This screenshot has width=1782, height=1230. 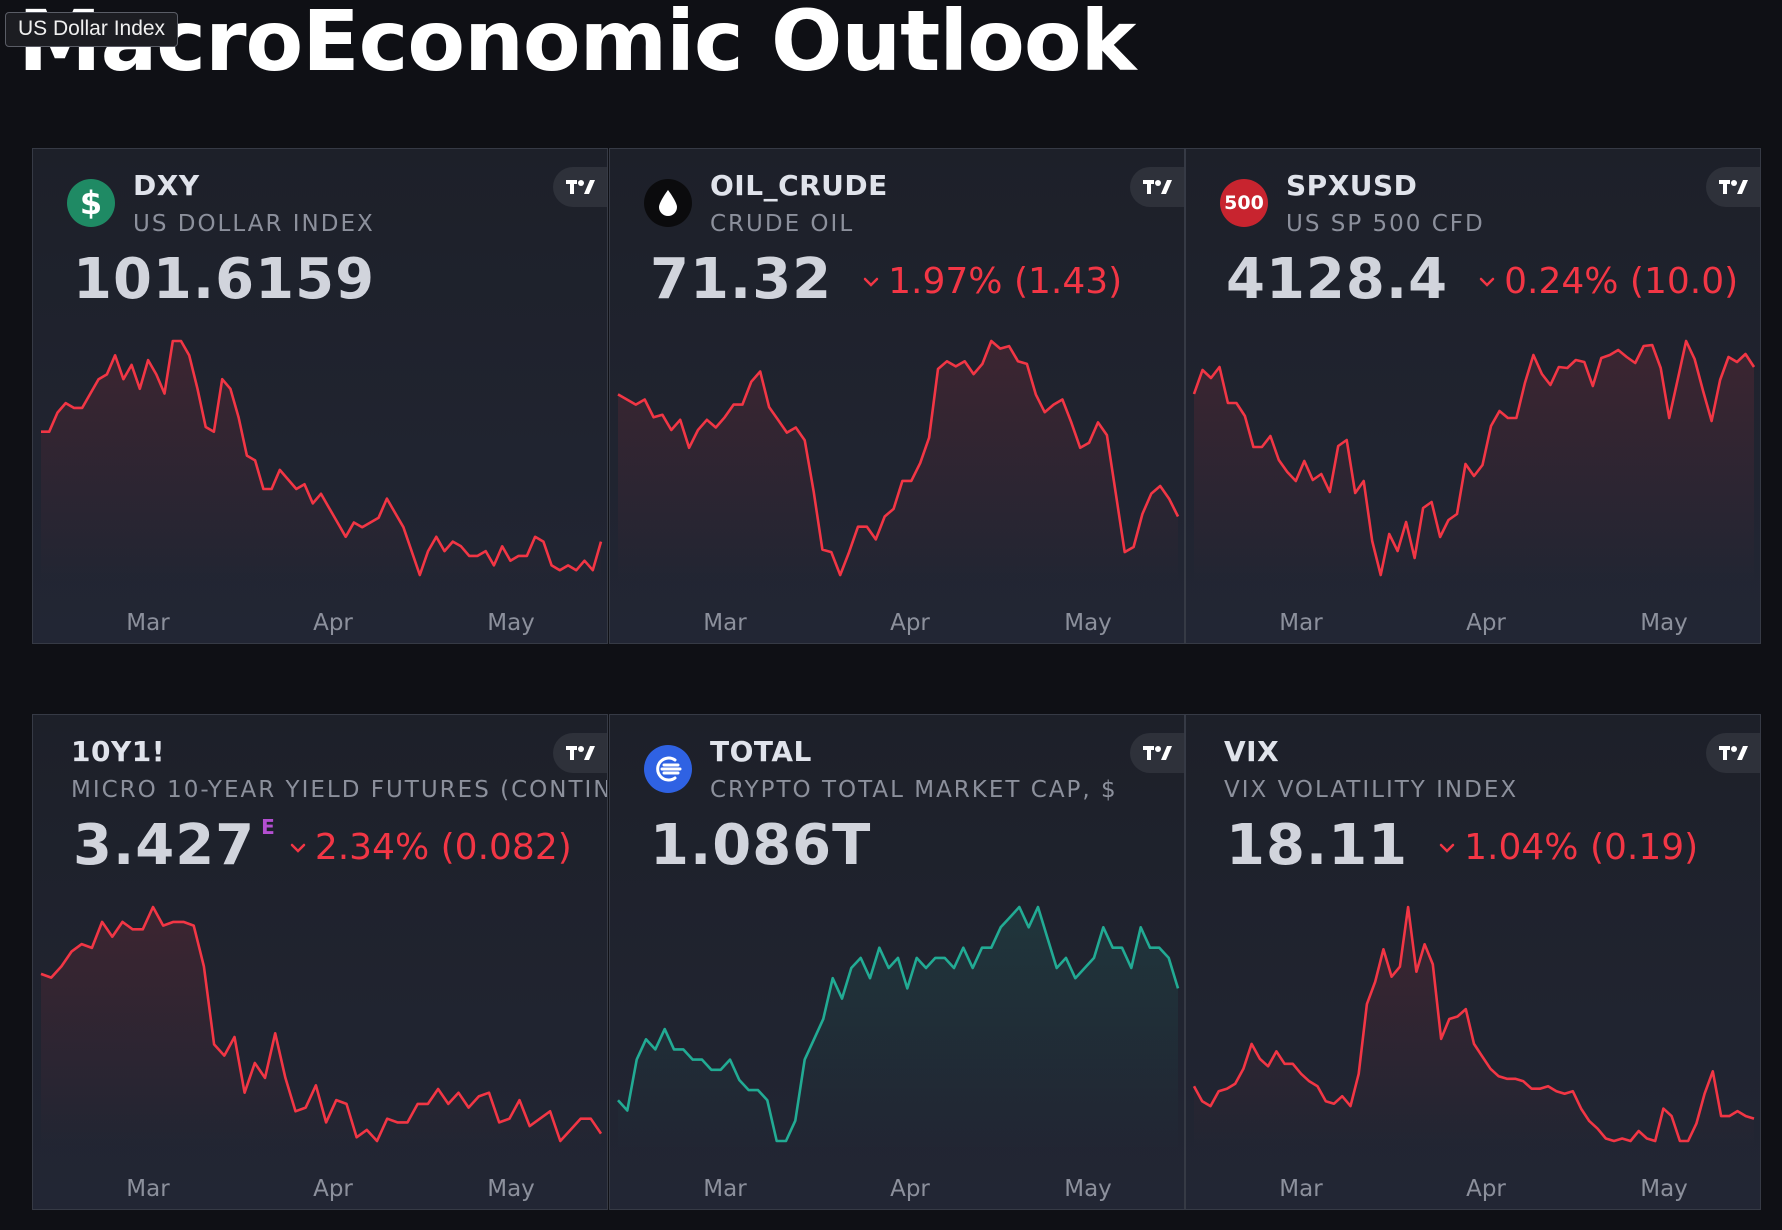 I want to click on last-price: 4128.4, so click(x=1337, y=279).